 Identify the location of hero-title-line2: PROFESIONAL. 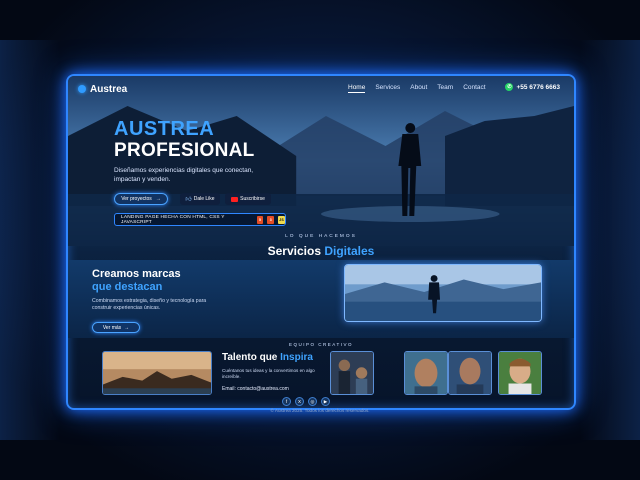
(184, 150).